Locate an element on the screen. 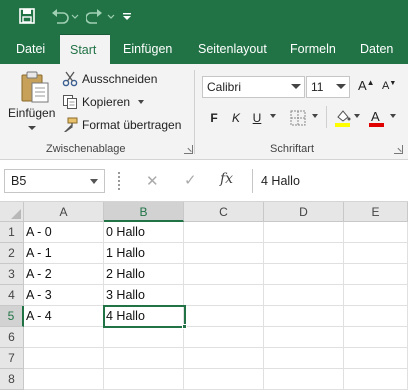  copy-label: Kopieren is located at coordinates (106, 102).